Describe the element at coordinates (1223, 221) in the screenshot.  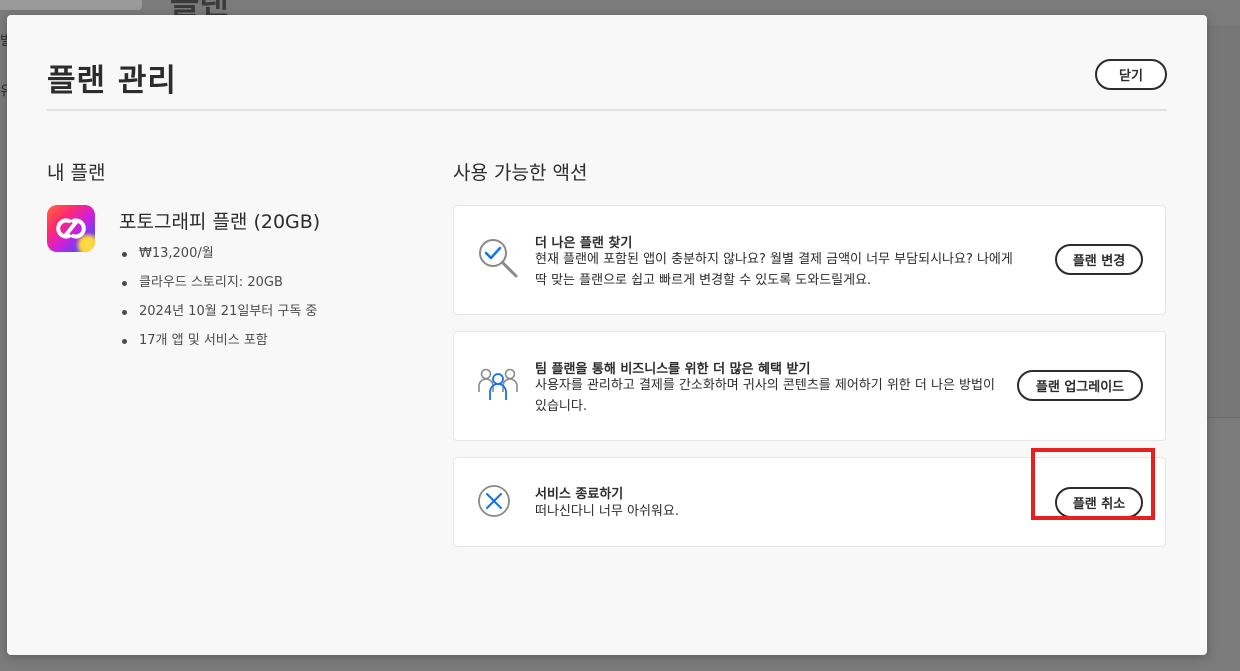
I see `background-panel` at that location.